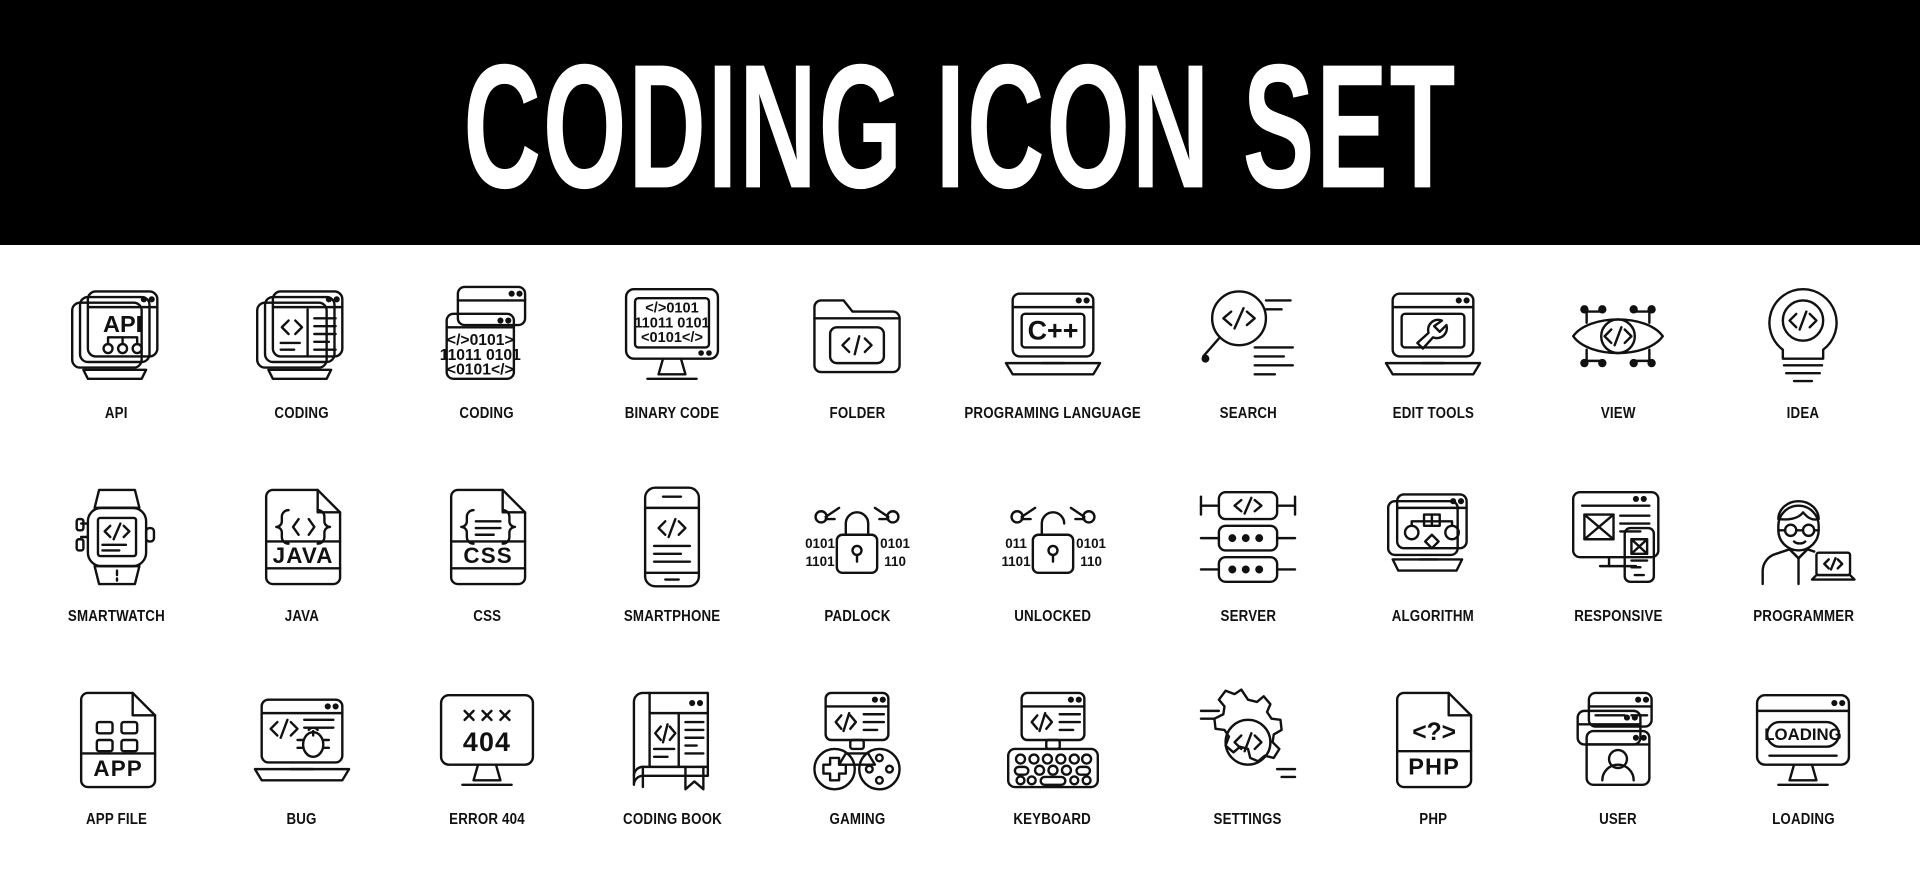 This screenshot has width=1920, height=878. Describe the element at coordinates (116, 376) in the screenshot. I see `icon-cell-api: API API` at that location.